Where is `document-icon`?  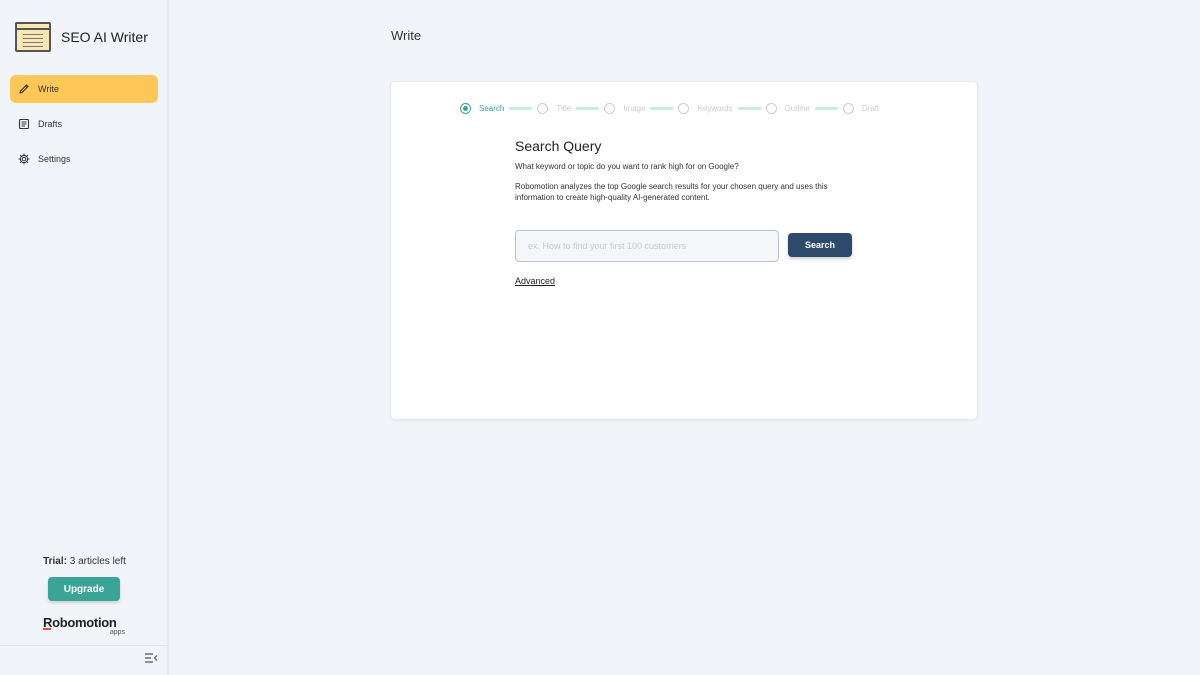 document-icon is located at coordinates (24, 124).